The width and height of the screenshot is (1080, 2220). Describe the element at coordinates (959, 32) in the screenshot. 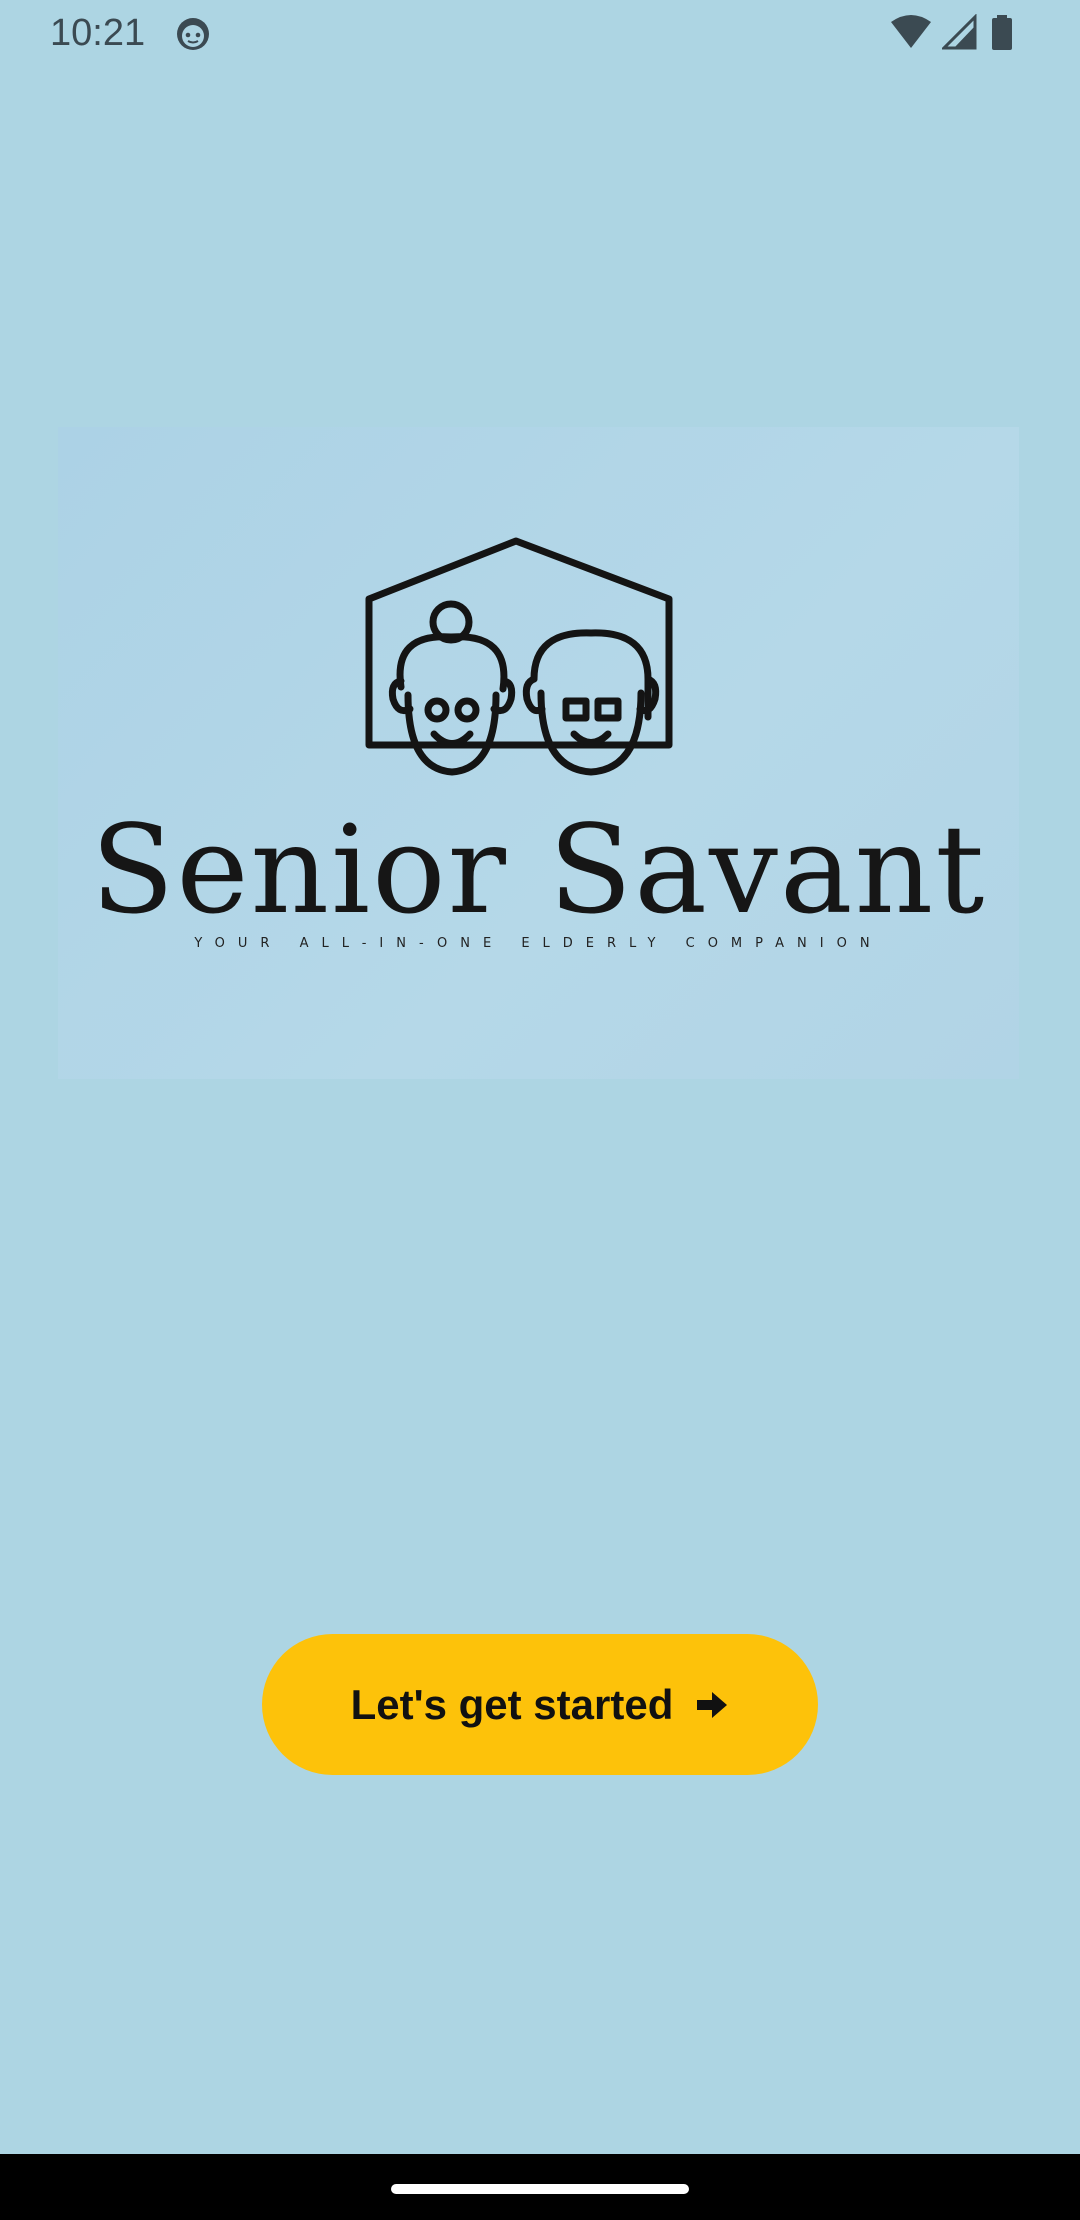

I see `cell-signal-icon` at that location.